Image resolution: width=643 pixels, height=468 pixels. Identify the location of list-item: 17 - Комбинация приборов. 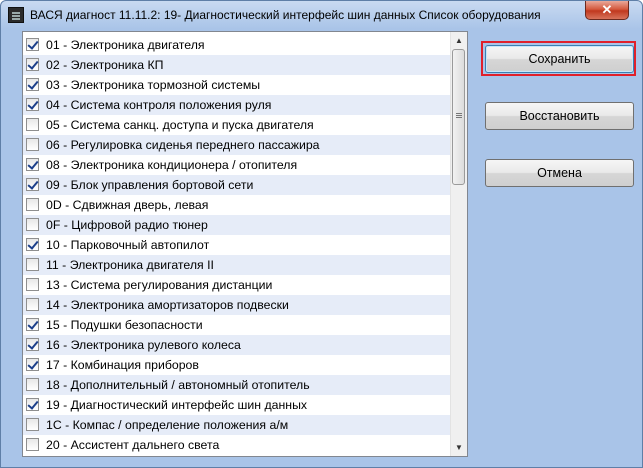
(236, 365).